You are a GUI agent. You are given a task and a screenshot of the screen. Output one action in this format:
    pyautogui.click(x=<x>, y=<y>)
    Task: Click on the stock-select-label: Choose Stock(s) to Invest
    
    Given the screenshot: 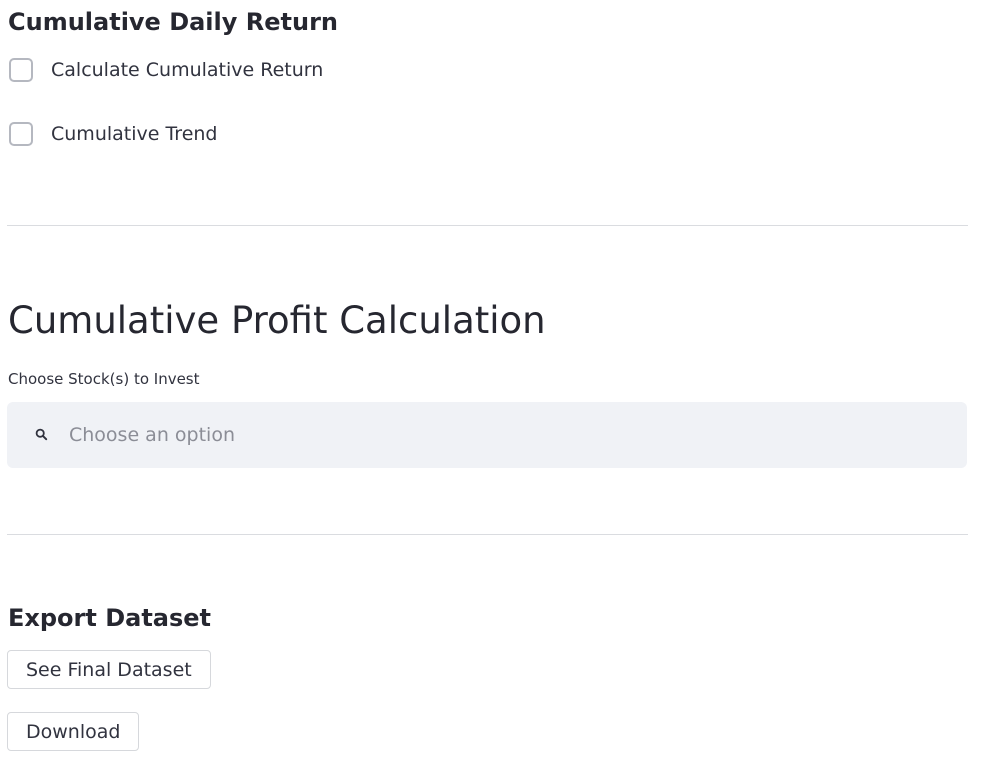 What is the action you would take?
    pyautogui.click(x=104, y=379)
    